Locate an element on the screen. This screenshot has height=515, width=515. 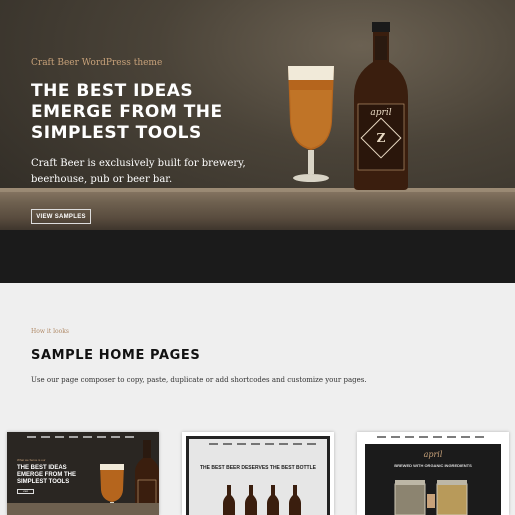
beer-glass-image is located at coordinates (311, 124).